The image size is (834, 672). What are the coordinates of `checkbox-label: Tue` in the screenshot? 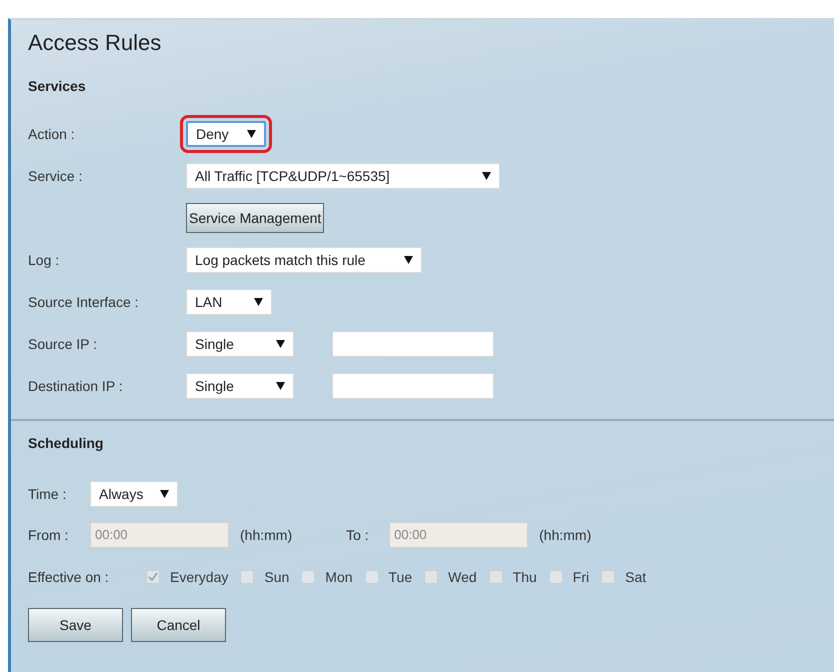 It's located at (400, 577).